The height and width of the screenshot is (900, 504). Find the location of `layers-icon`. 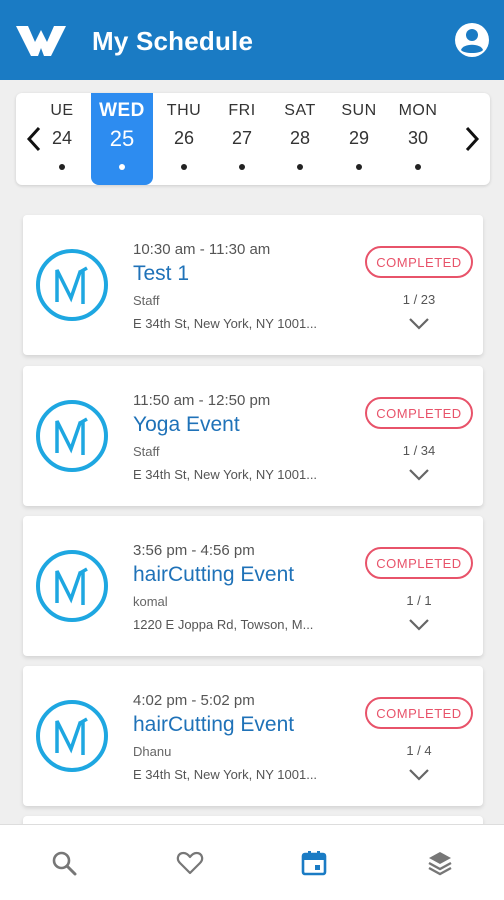

layers-icon is located at coordinates (440, 864).